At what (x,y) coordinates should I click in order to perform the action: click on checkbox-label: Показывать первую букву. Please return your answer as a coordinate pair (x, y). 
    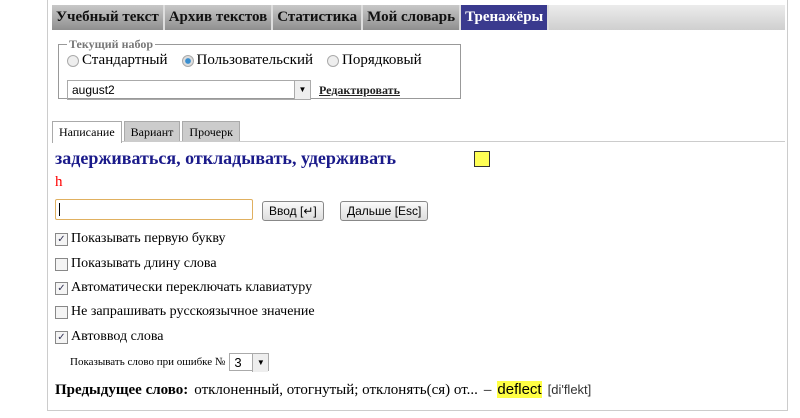
    Looking at the image, I should click on (148, 238).